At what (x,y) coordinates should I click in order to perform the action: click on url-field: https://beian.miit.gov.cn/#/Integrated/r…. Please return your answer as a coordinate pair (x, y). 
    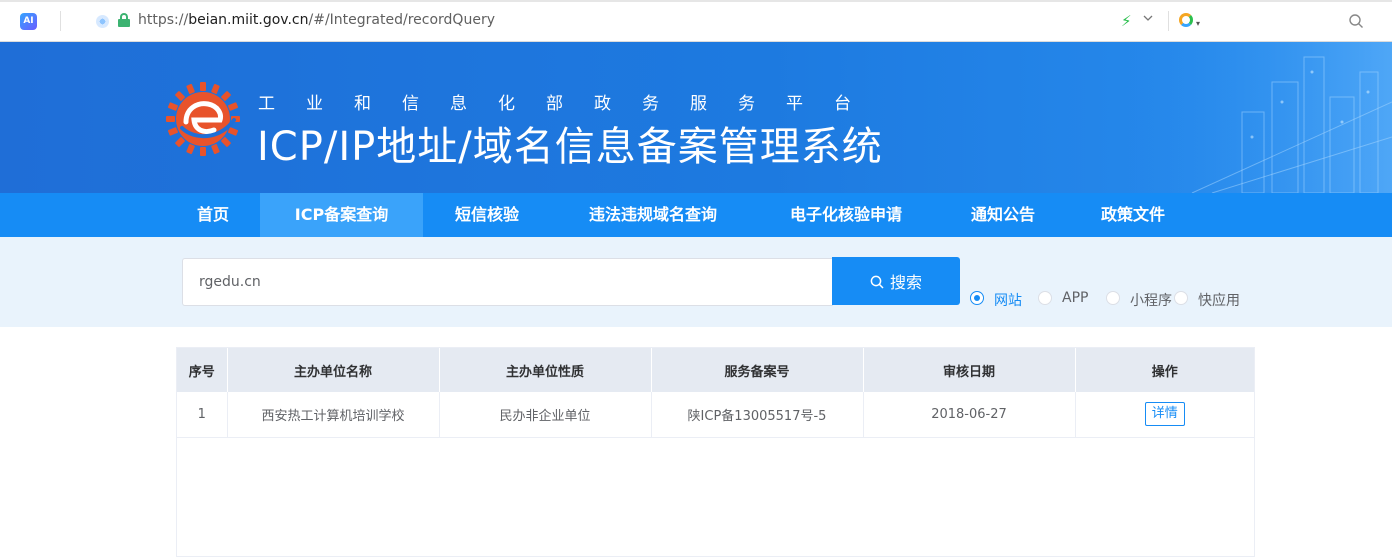
    Looking at the image, I should click on (316, 20).